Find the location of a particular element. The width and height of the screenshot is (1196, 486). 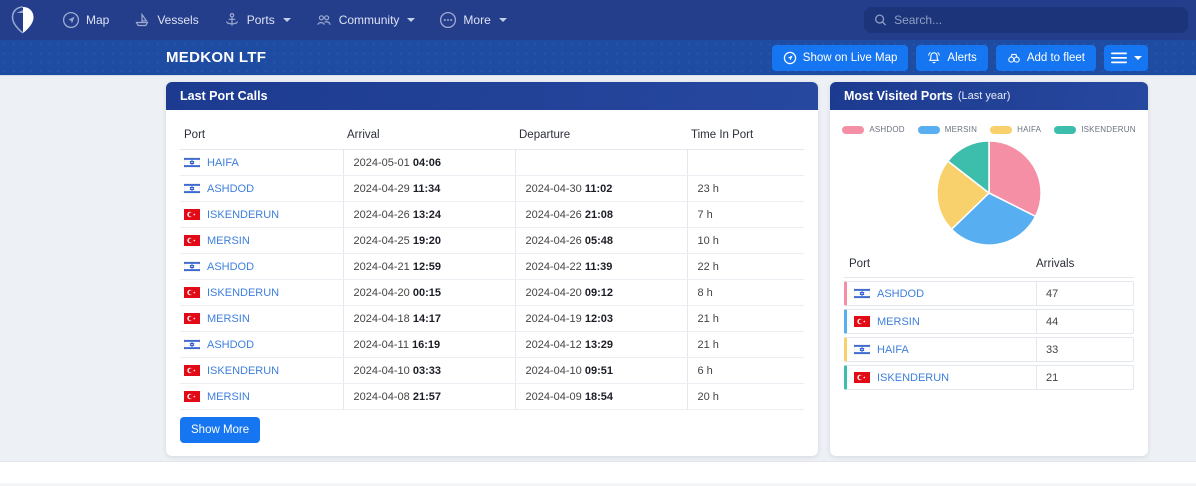

add-to-fleet-button: Add to fleet is located at coordinates (1045, 57).